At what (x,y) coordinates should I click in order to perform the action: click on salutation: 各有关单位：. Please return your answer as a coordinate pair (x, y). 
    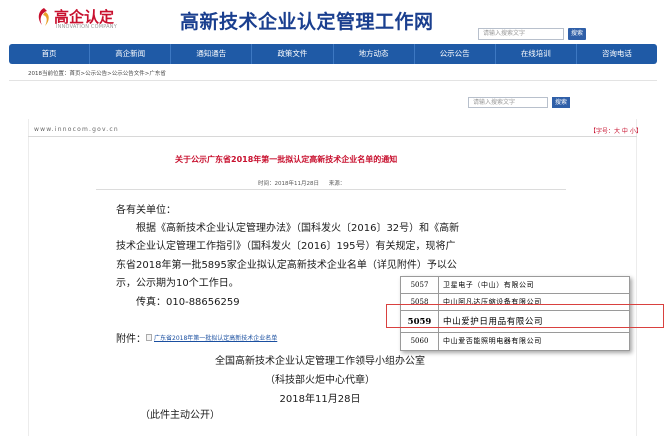
    Looking at the image, I should click on (146, 210).